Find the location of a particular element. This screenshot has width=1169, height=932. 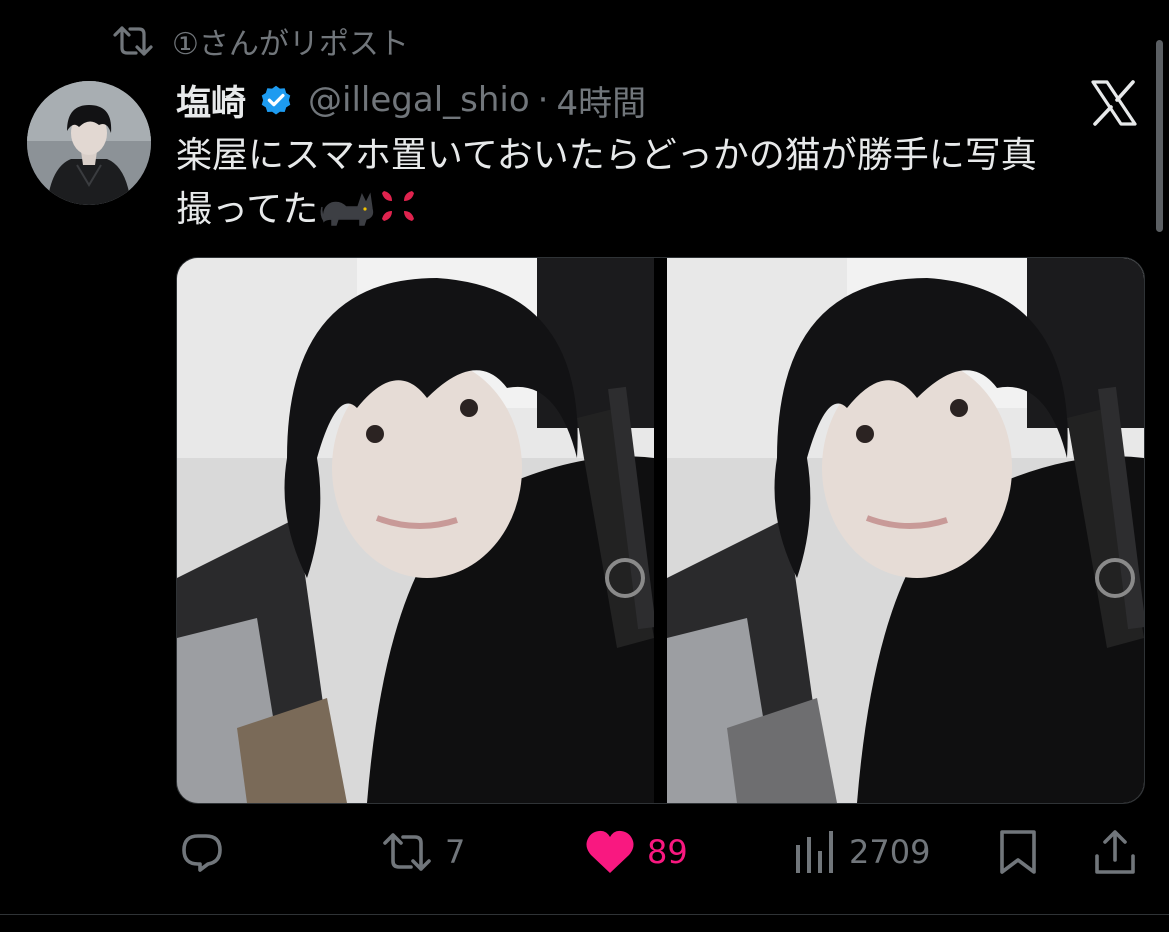

tweet-header: 塩崎 @illegal_shio · 4時間 is located at coordinates (411, 100).